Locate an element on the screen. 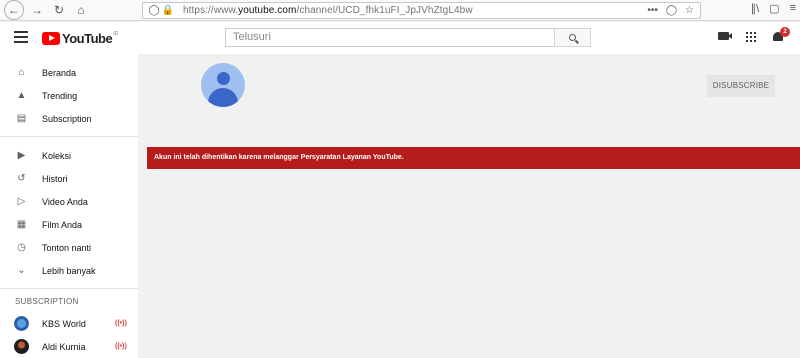 The image size is (800, 358). home-icon: ⌂ is located at coordinates (21, 72).